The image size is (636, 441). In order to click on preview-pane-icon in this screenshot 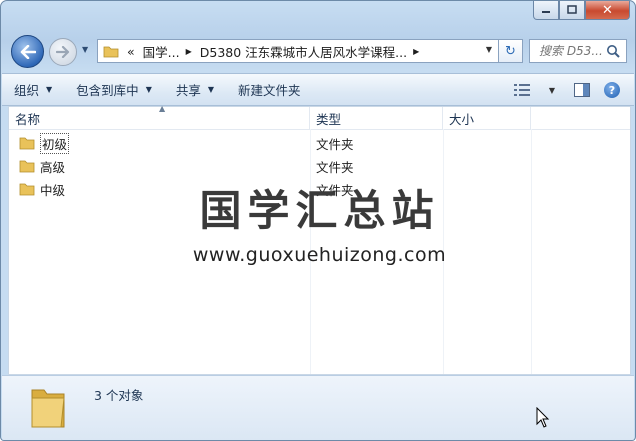, I will do `click(582, 90)`.